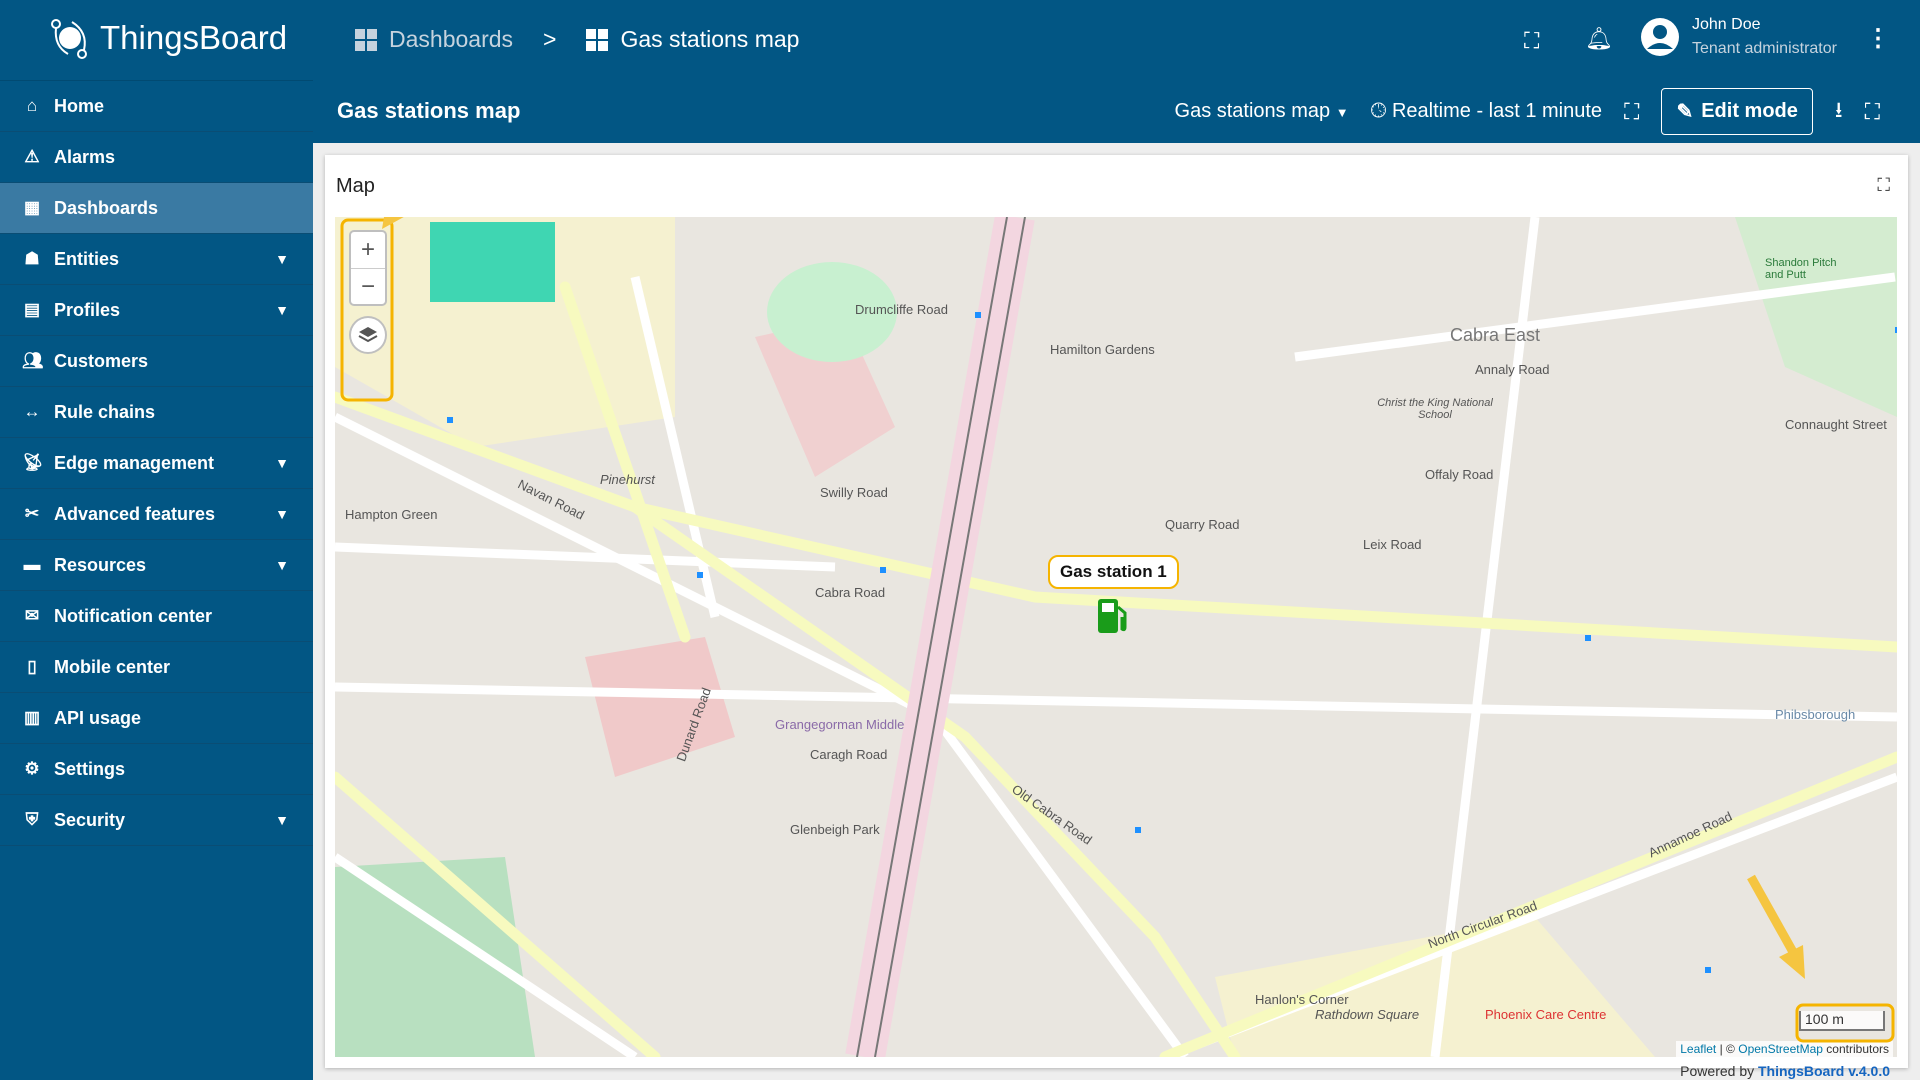  I want to click on osm-link: OpenStreetMap, so click(1780, 1049).